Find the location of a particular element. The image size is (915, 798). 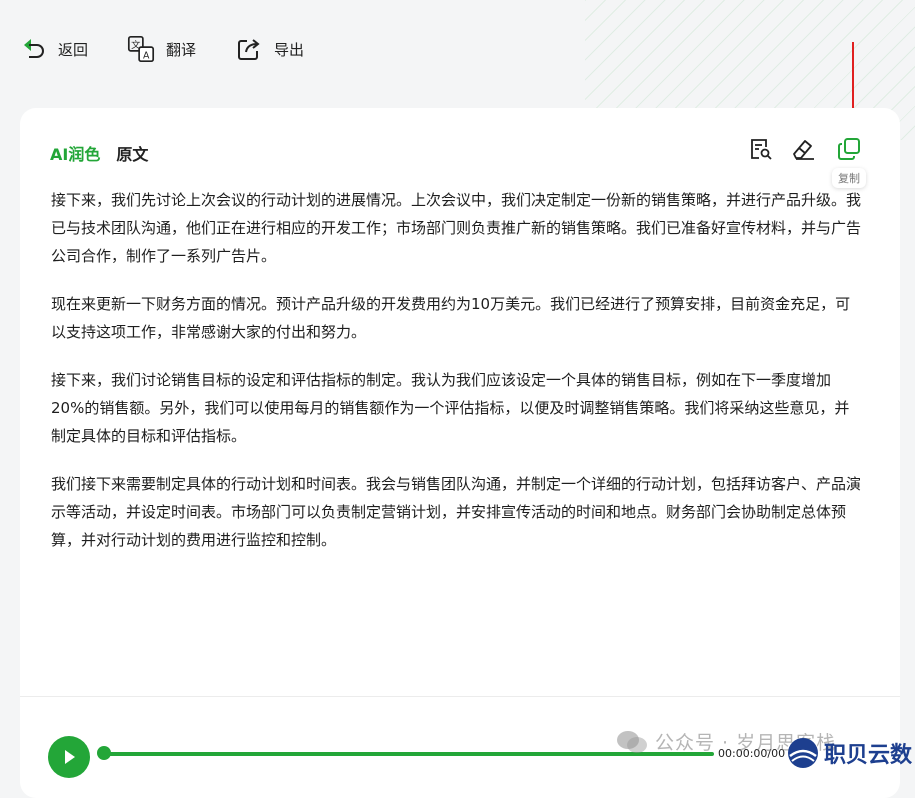

play-icon is located at coordinates (70, 757).